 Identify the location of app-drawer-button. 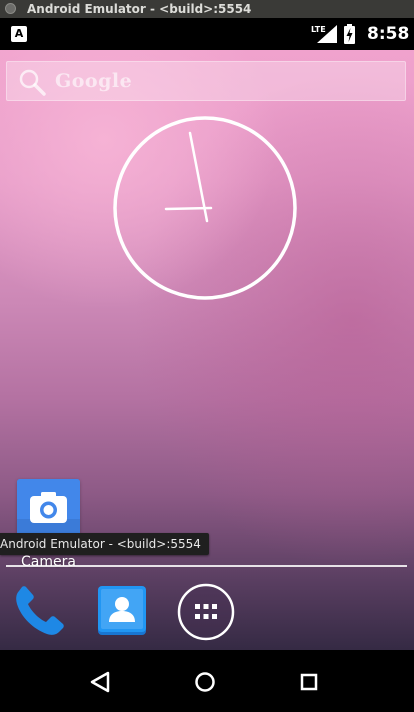
(206, 612).